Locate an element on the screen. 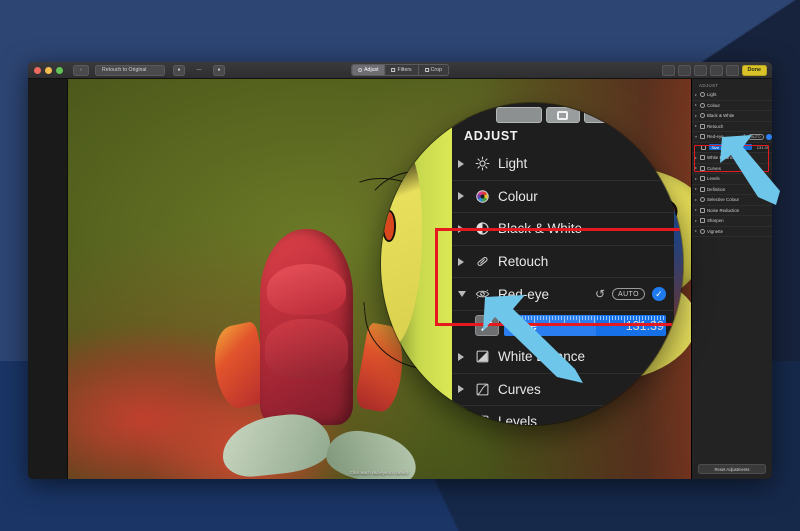 This screenshot has height=531, width=800. vignette-icon is located at coordinates (702, 231).